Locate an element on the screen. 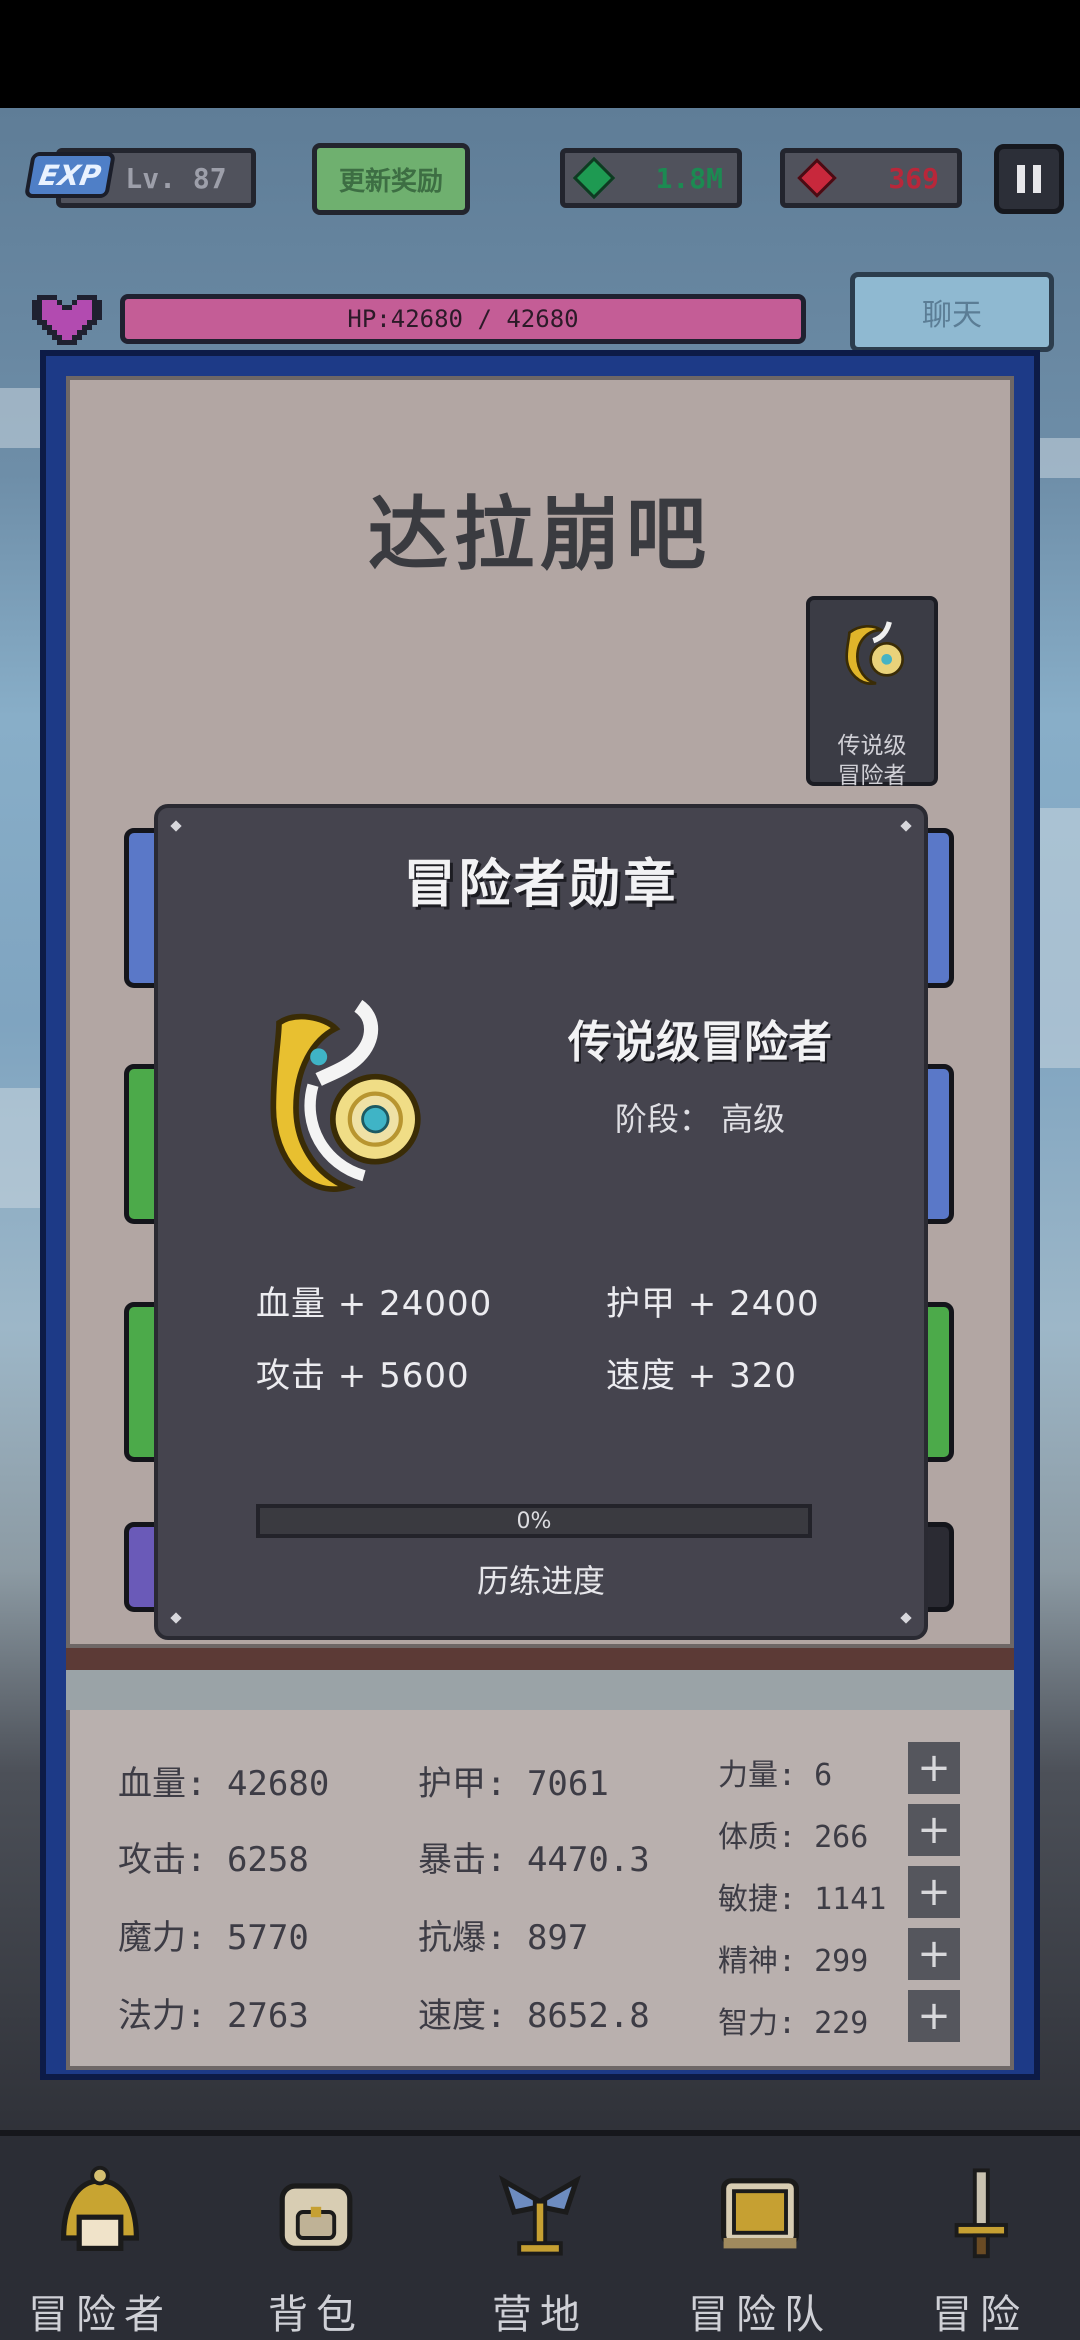 This screenshot has height=2340, width=1080. gem-amount: 1.8M is located at coordinates (689, 178).